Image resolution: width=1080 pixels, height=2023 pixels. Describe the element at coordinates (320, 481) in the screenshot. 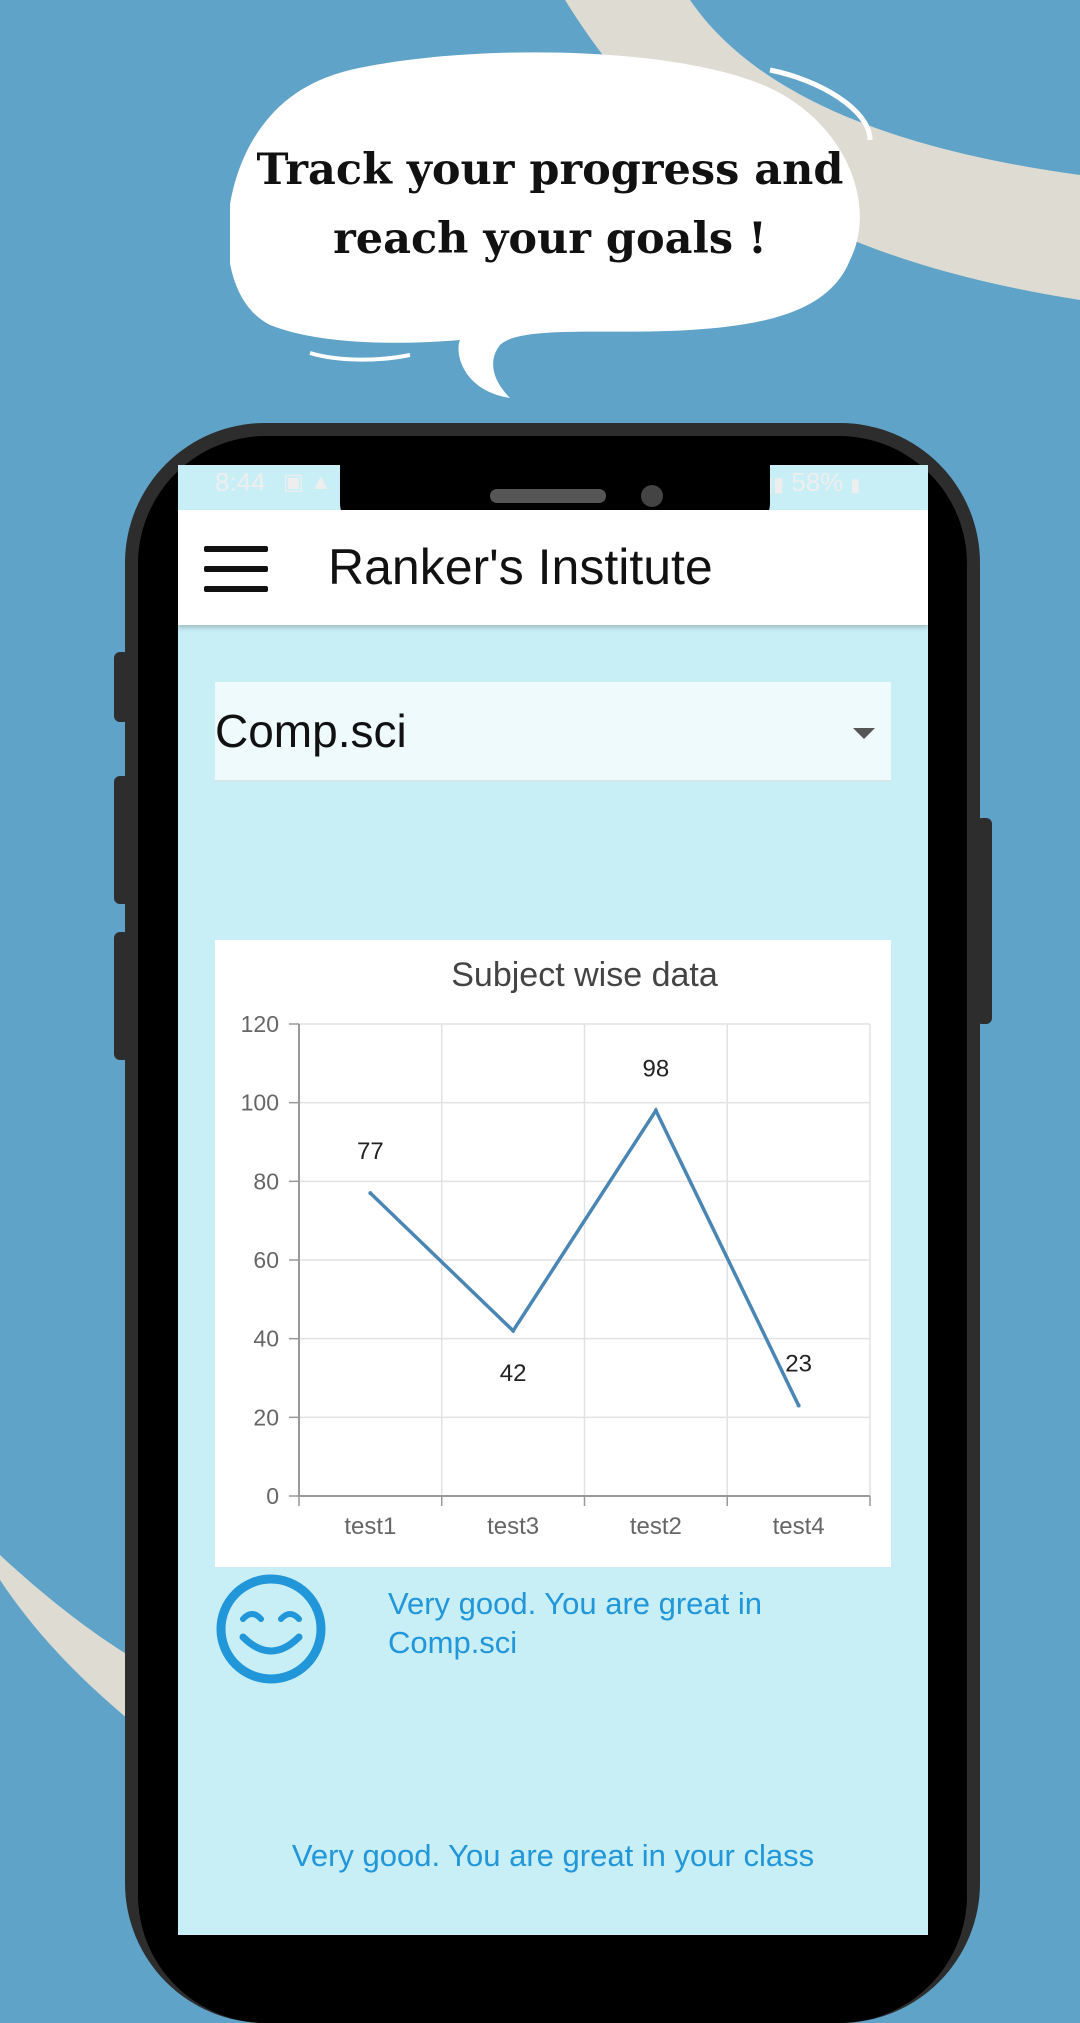

I see `warning-icon: ▲` at that location.